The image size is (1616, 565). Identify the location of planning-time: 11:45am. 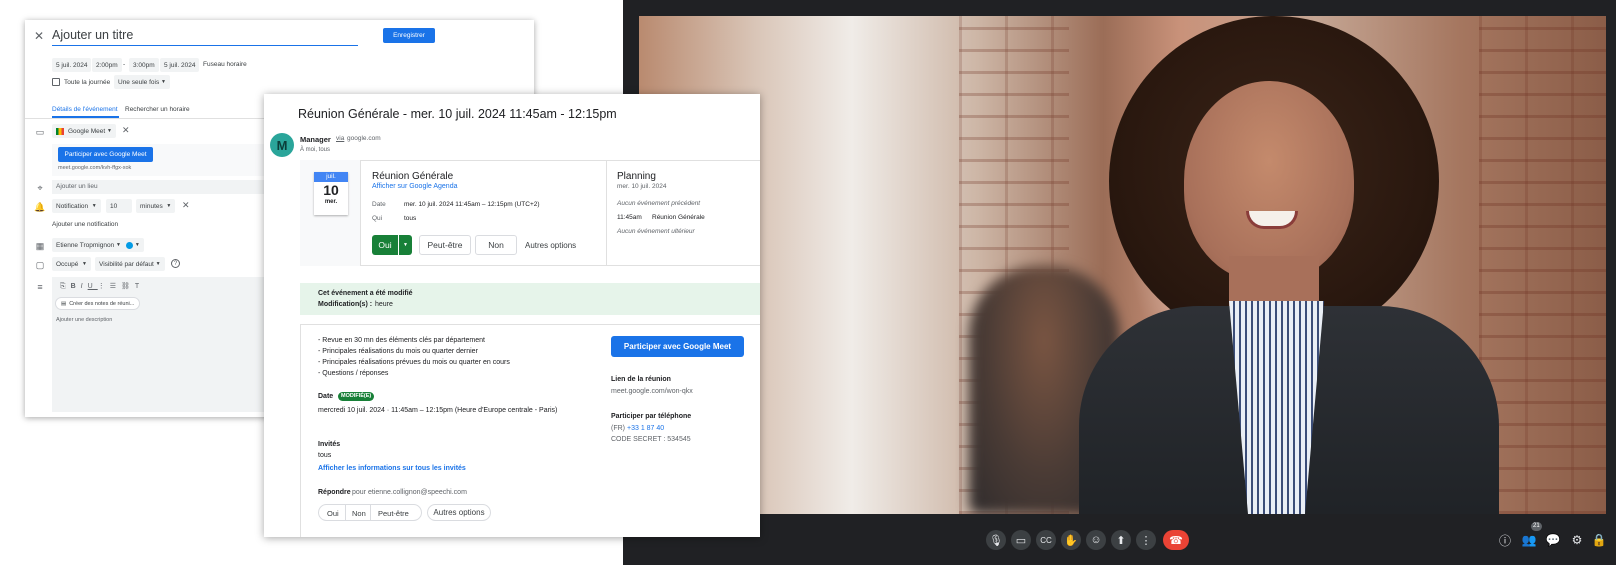
(629, 217).